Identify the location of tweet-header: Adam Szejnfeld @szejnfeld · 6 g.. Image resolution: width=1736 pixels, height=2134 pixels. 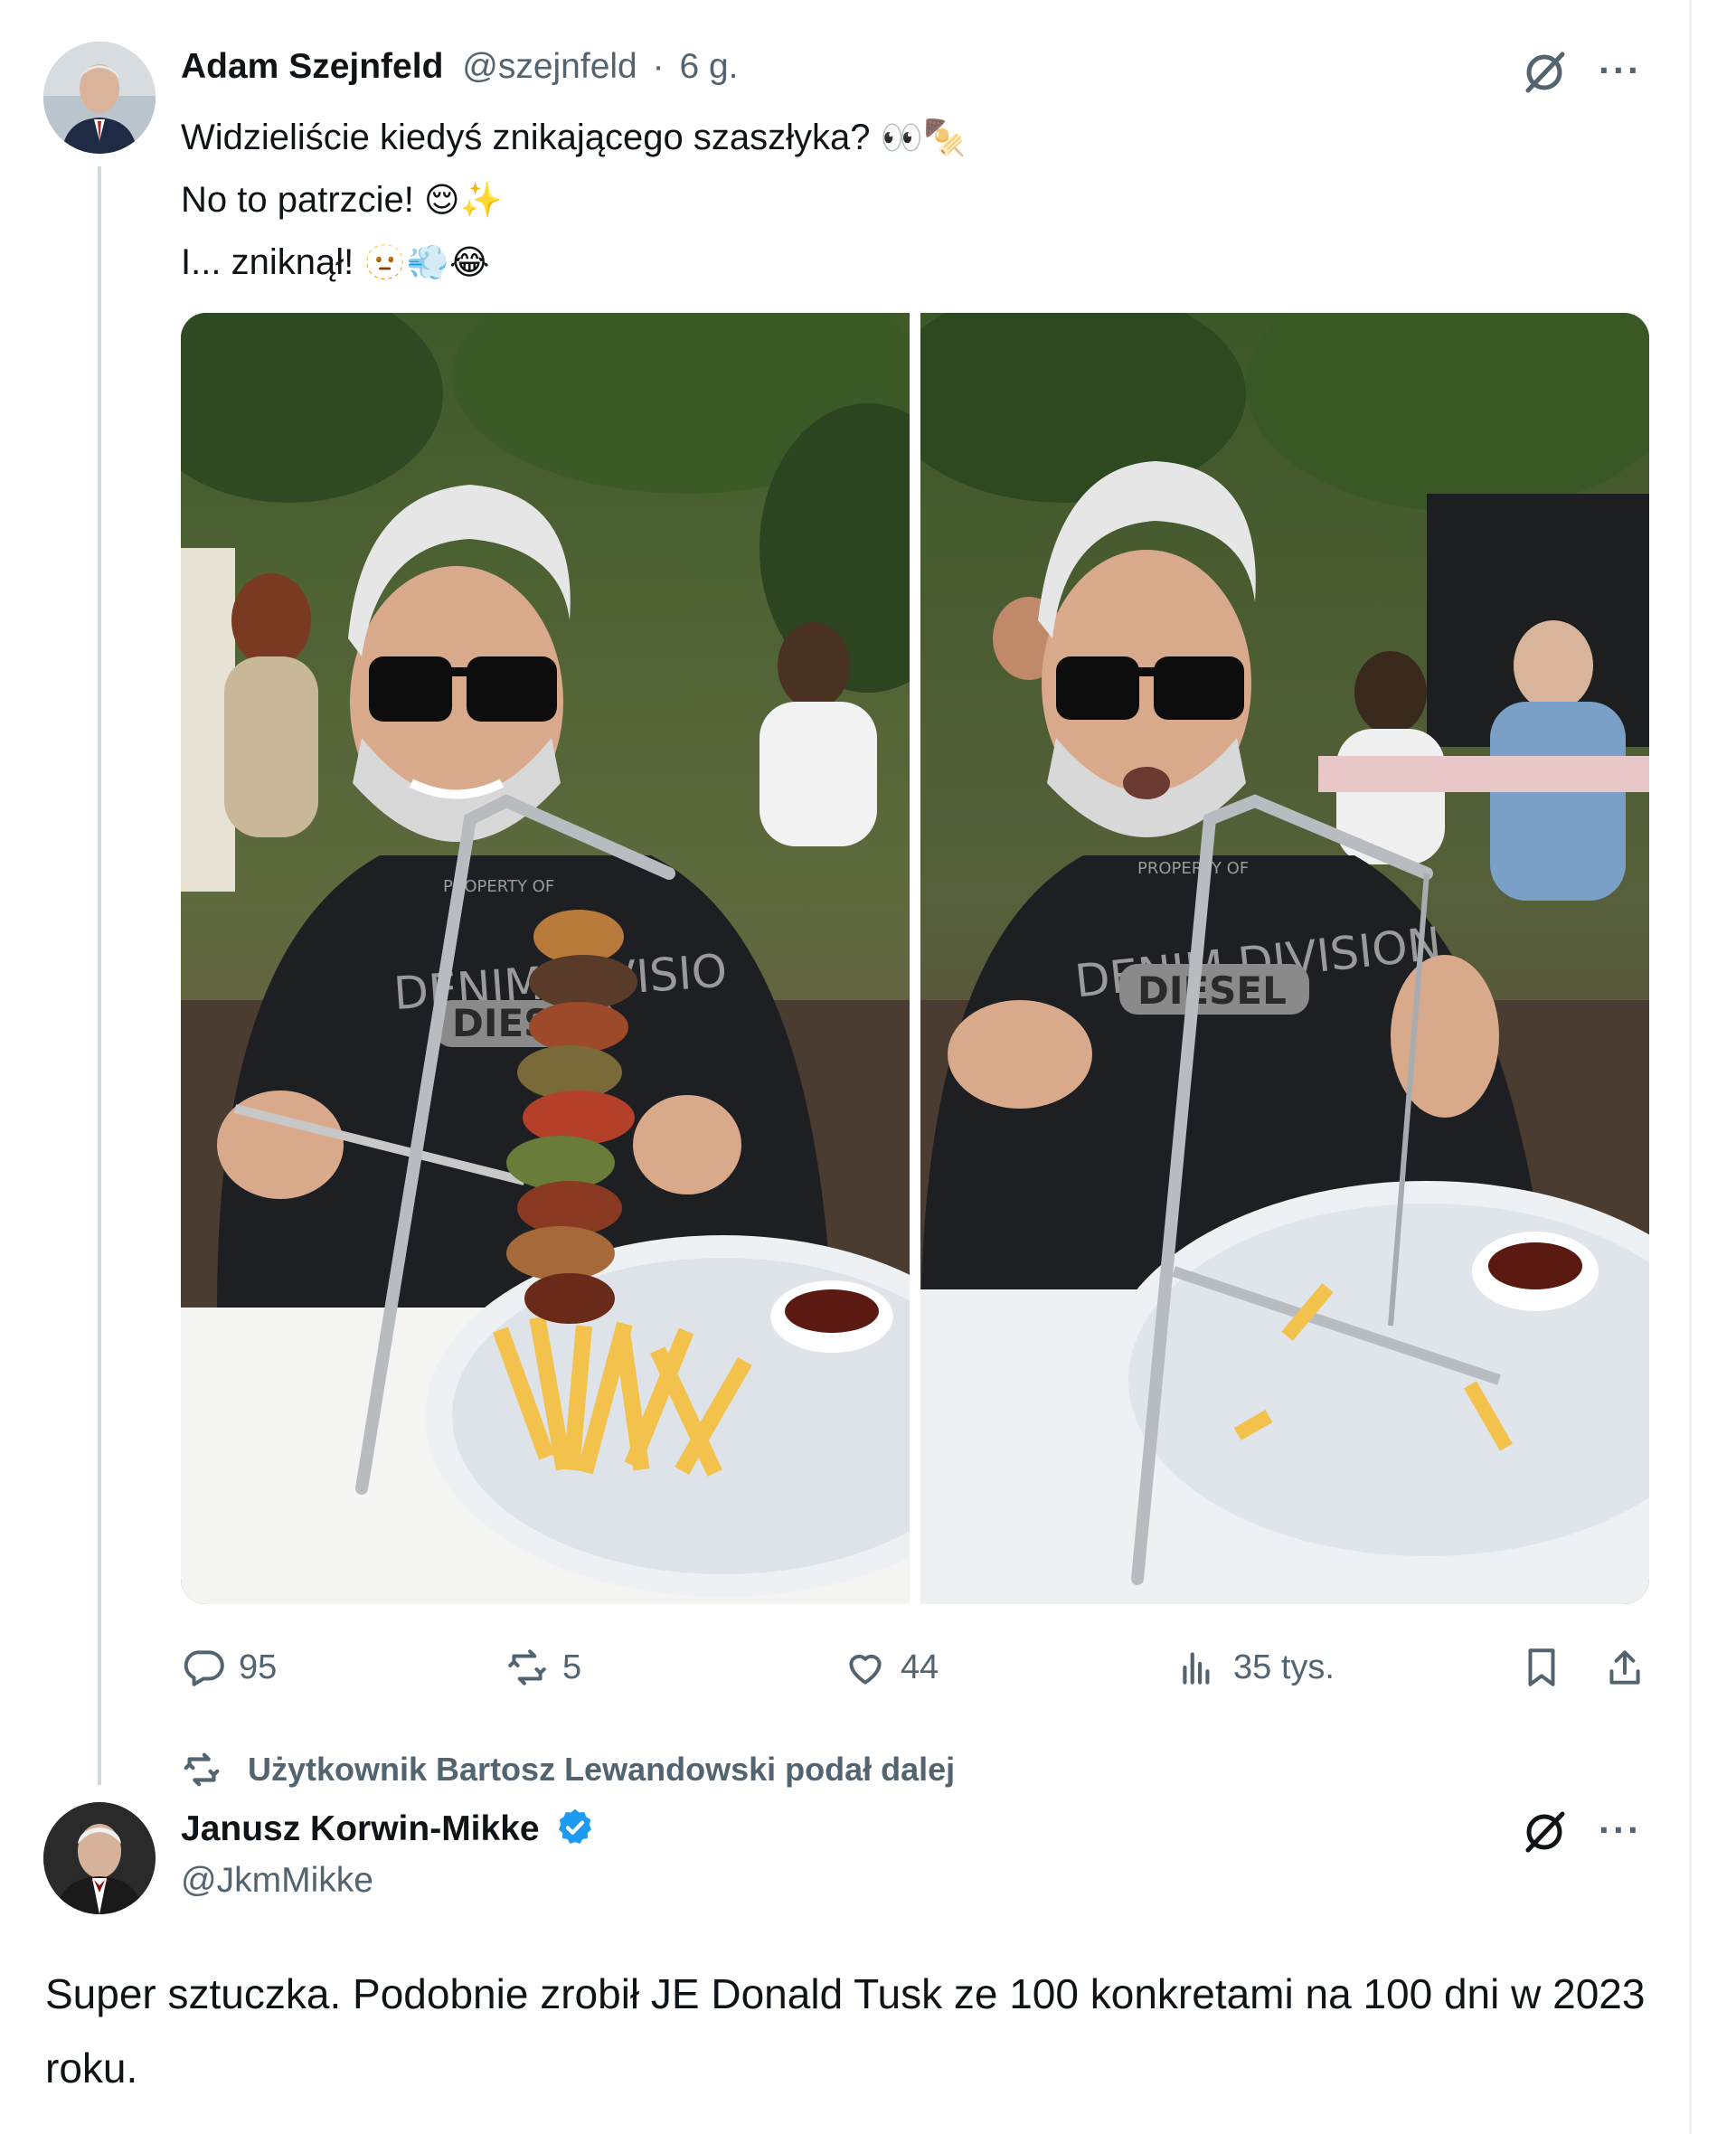
(460, 67).